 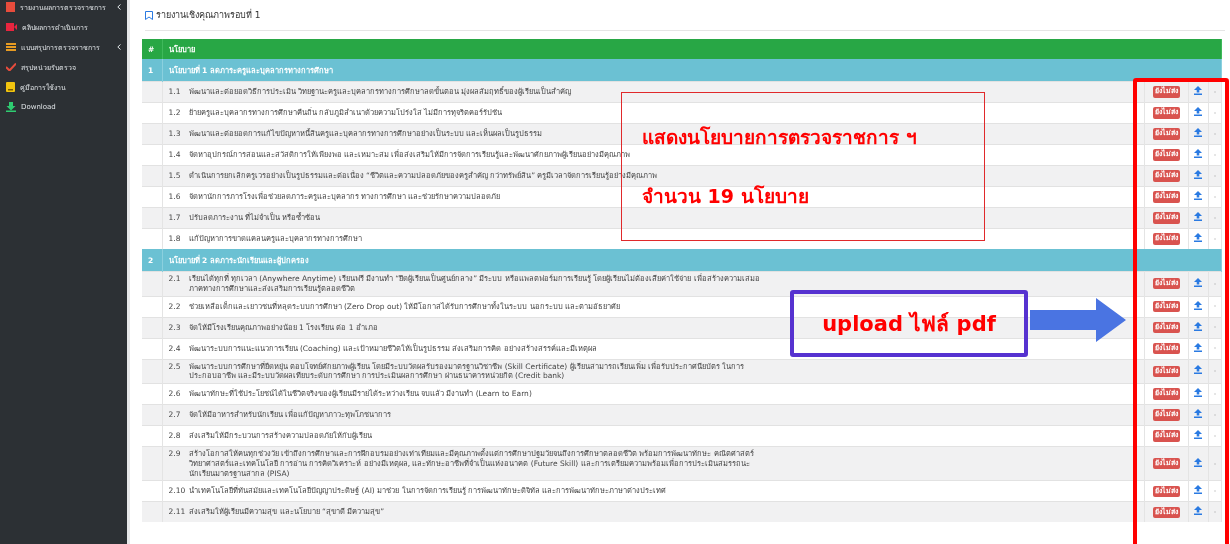 What do you see at coordinates (11, 27) in the screenshot?
I see `video-icon` at bounding box center [11, 27].